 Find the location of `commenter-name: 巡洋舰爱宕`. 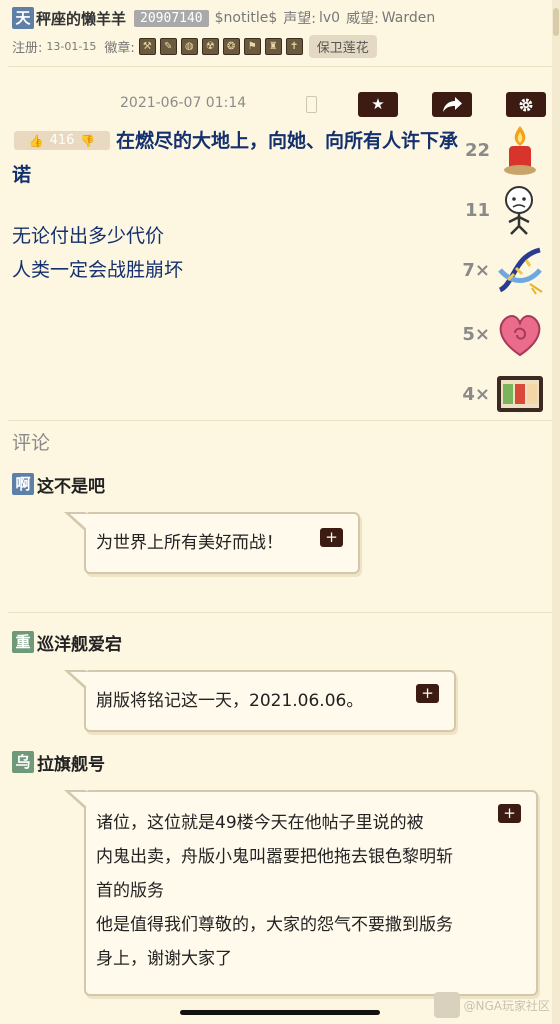

commenter-name: 巡洋舰爱宕 is located at coordinates (79, 642).